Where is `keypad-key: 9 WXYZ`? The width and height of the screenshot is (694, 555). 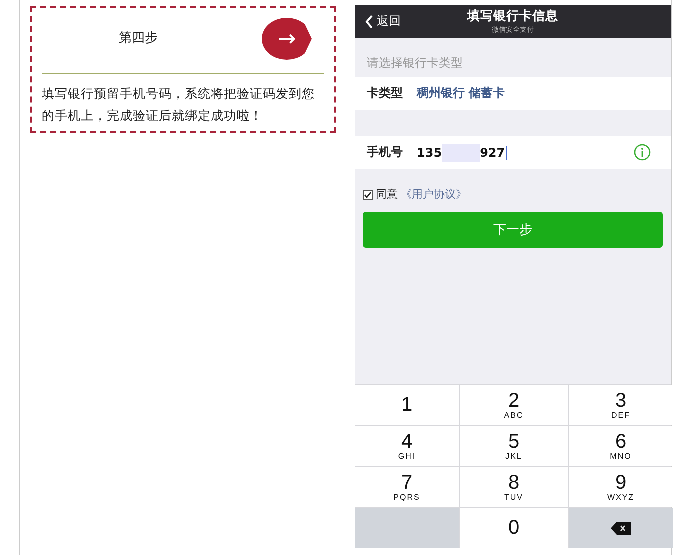 keypad-key: 9 WXYZ is located at coordinates (621, 487).